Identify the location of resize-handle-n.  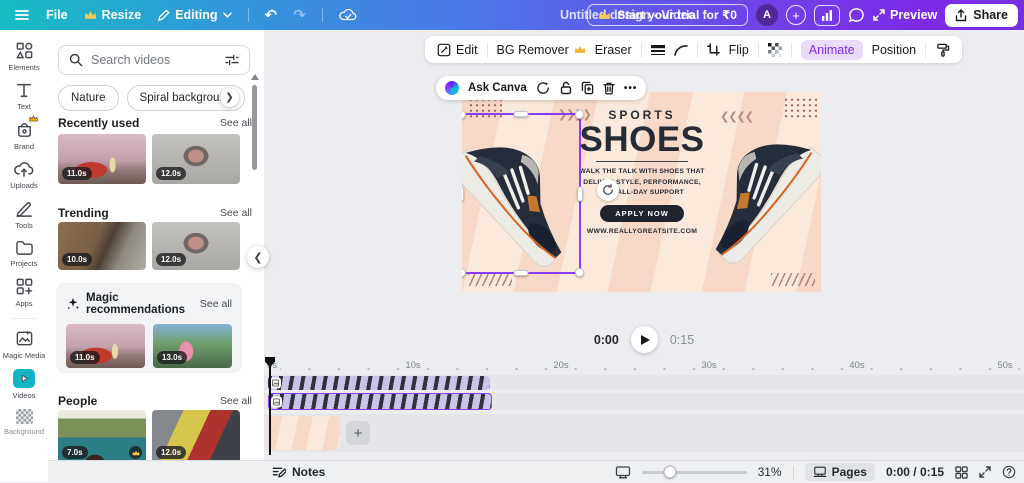
(520, 114).